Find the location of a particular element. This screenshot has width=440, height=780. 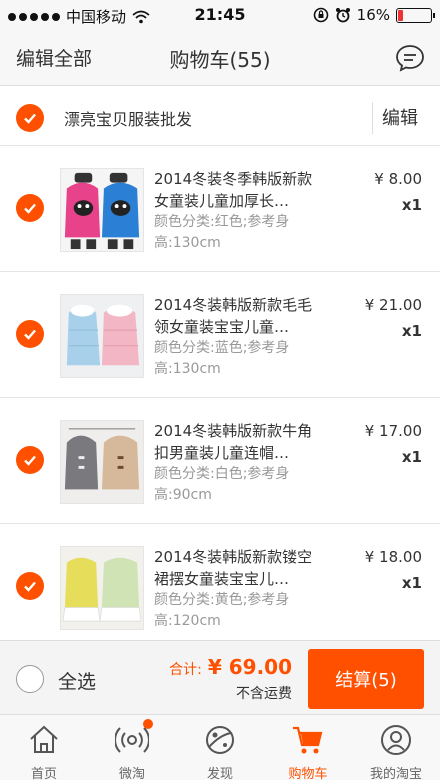

checkout-button: 结算(5) is located at coordinates (366, 679).